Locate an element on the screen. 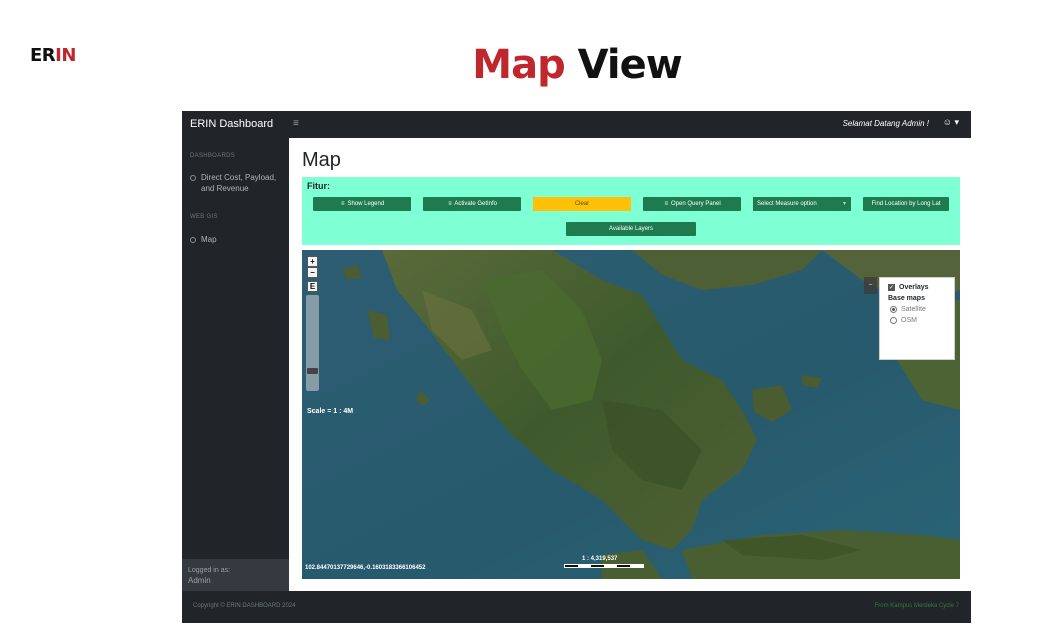  sidebar-item-cost-line1: Direct Cost, Payload, is located at coordinates (239, 177).